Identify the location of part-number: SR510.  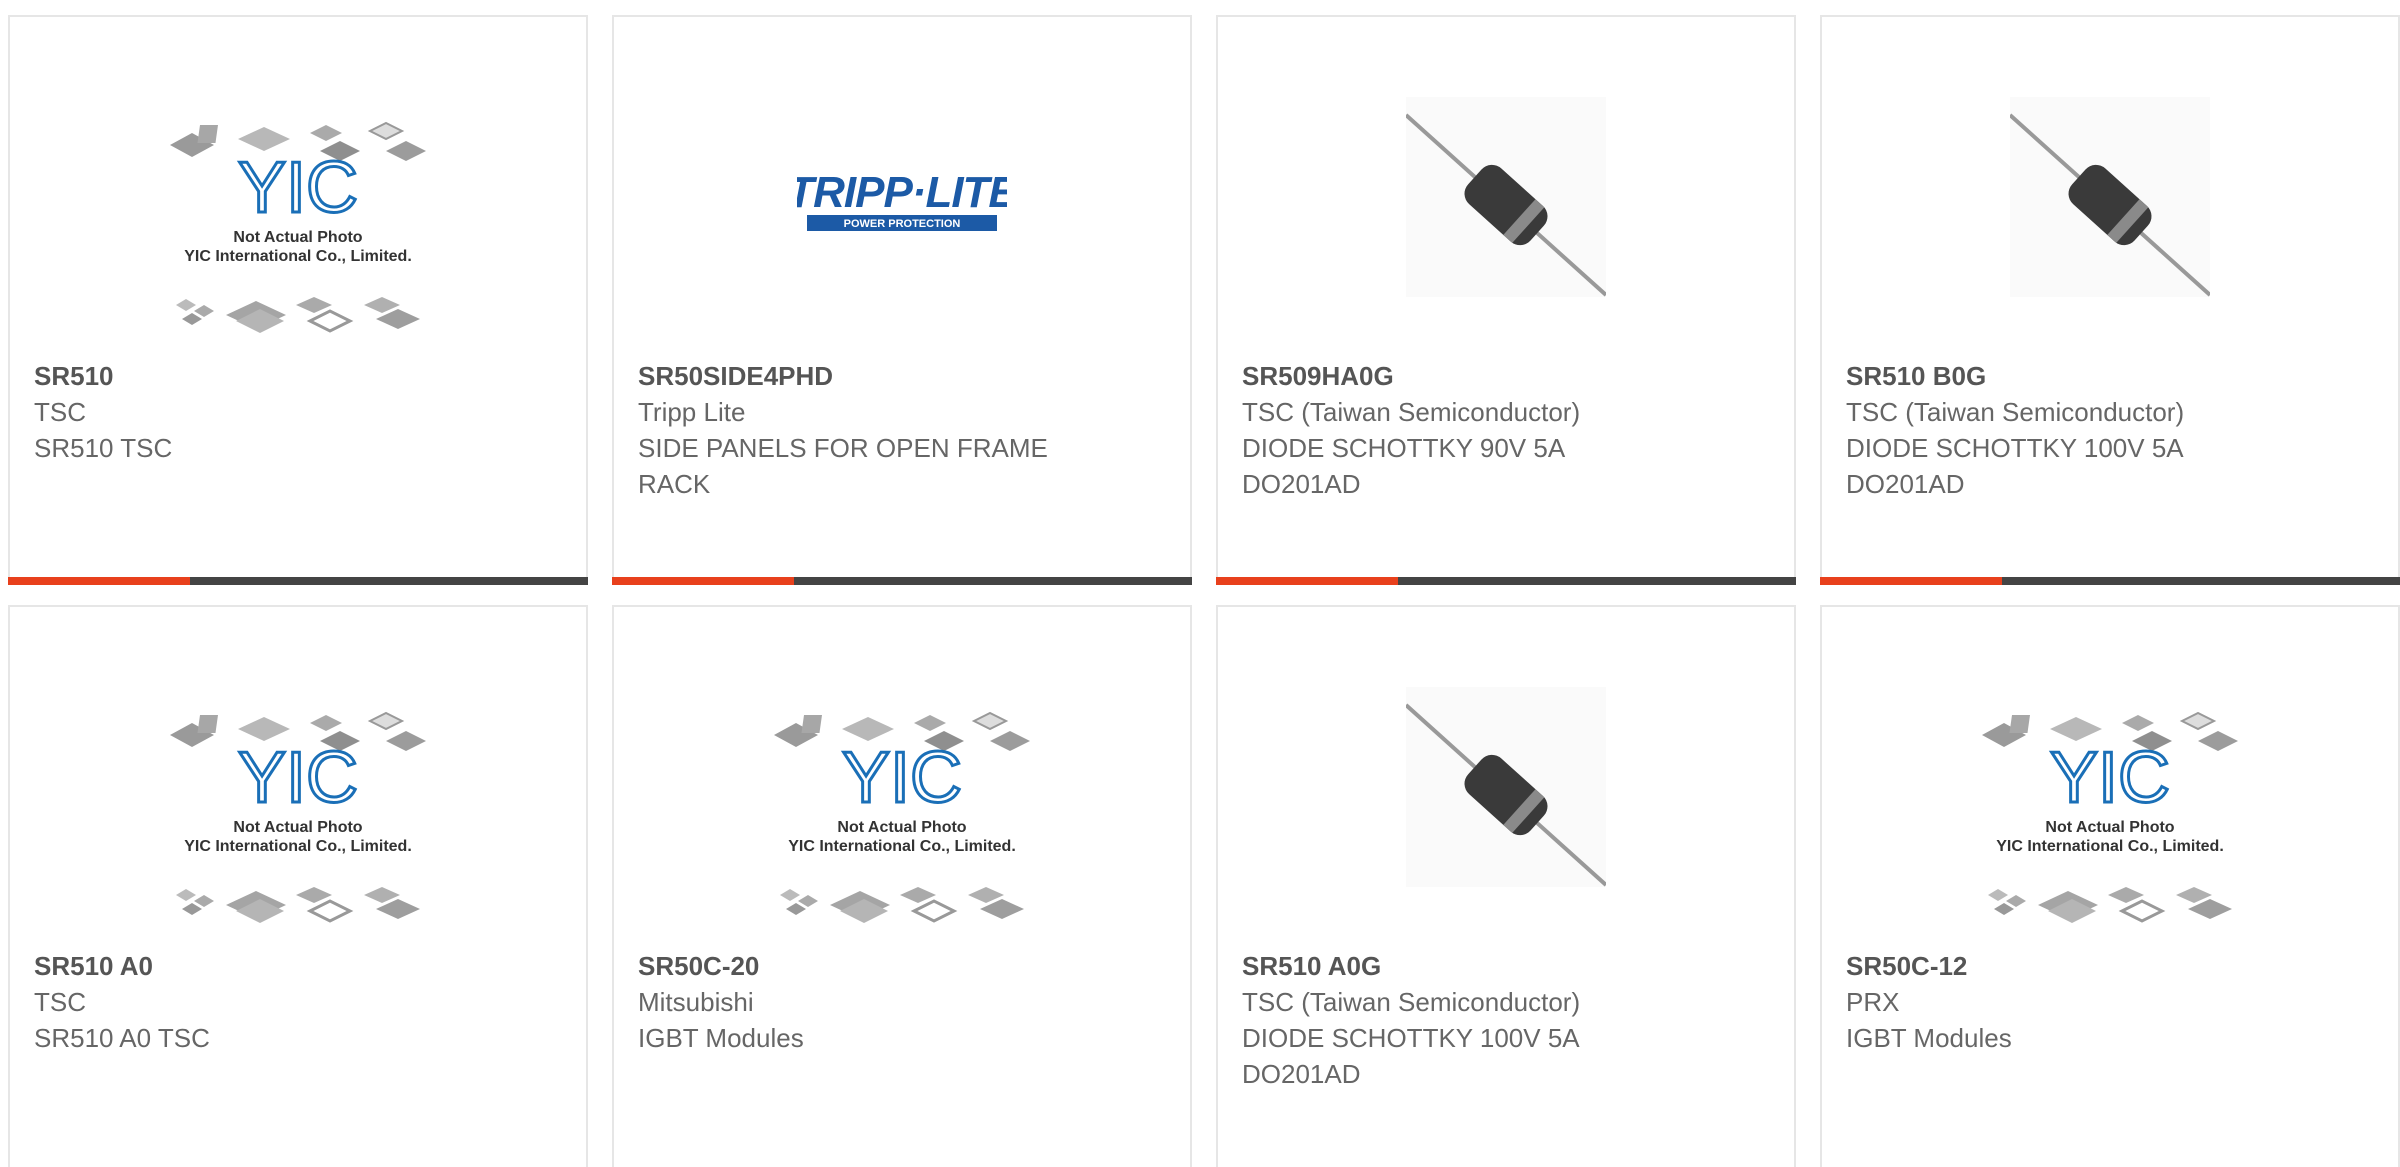
(298, 376).